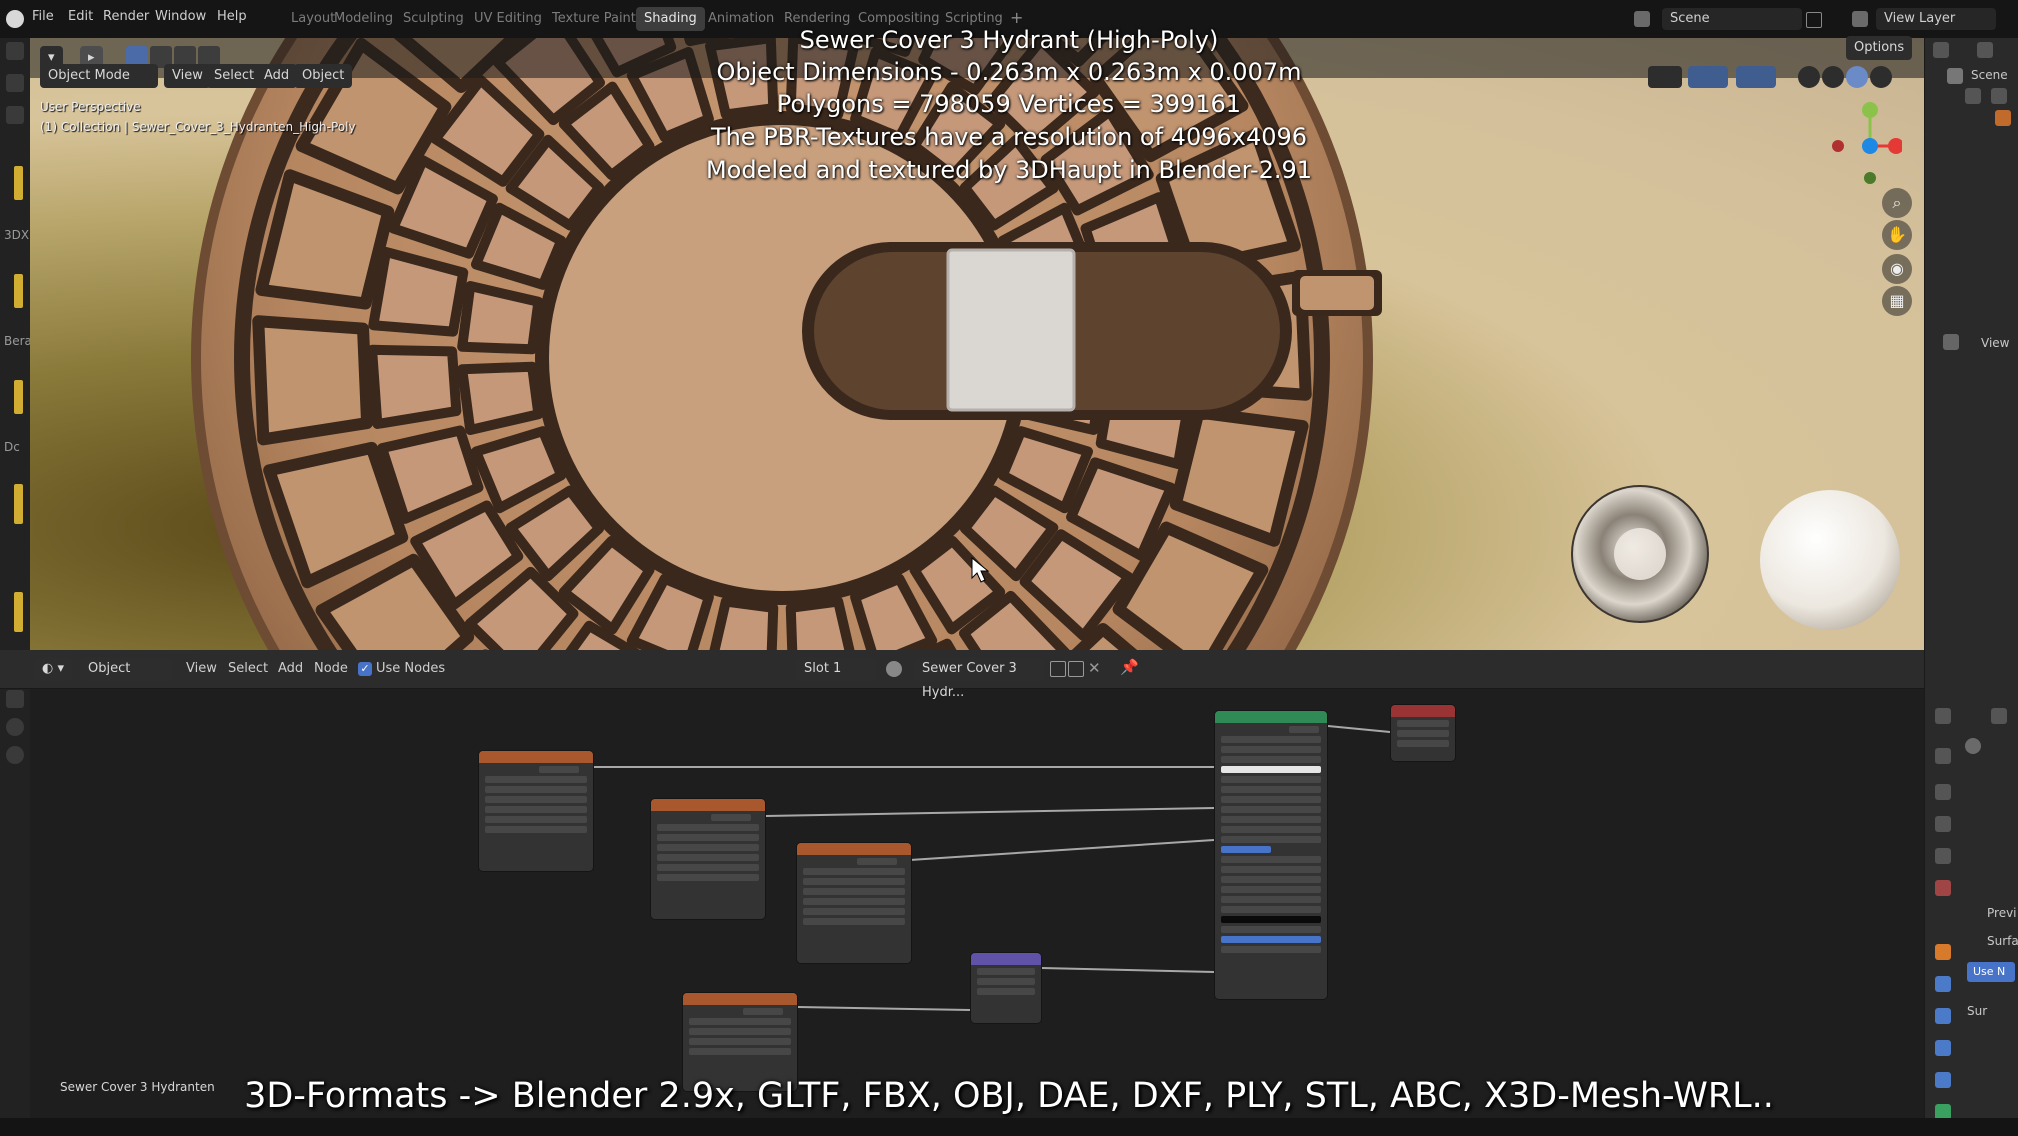 The width and height of the screenshot is (2018, 1136). What do you see at coordinates (1989, 75) in the screenshot?
I see `outliner-scene-label: Scene` at bounding box center [1989, 75].